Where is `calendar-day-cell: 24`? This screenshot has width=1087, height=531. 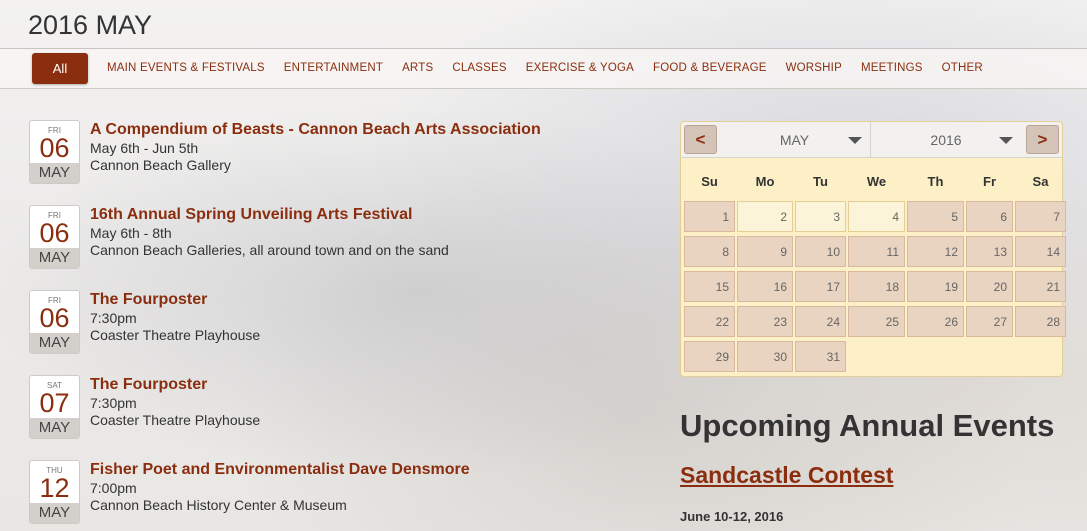
calendar-day-cell: 24 is located at coordinates (820, 321).